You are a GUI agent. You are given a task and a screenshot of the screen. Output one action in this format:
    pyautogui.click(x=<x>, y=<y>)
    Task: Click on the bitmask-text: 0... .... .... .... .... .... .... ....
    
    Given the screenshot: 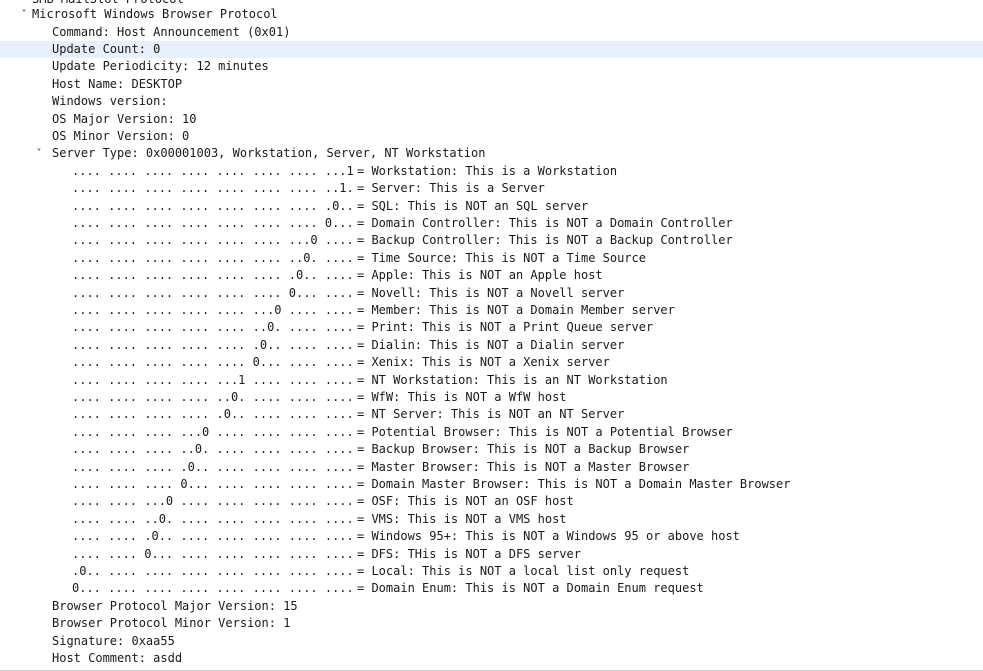 What is the action you would take?
    pyautogui.click(x=213, y=588)
    